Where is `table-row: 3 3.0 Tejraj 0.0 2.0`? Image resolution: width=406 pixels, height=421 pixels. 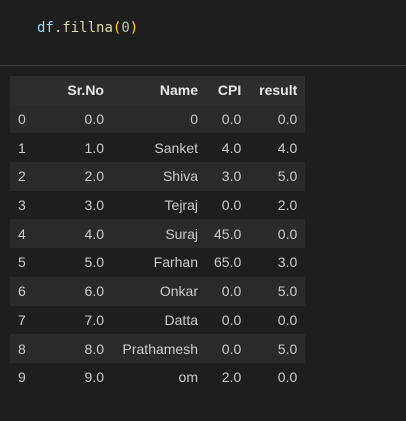 table-row: 3 3.0 Tejraj 0.0 2.0 is located at coordinates (158, 205).